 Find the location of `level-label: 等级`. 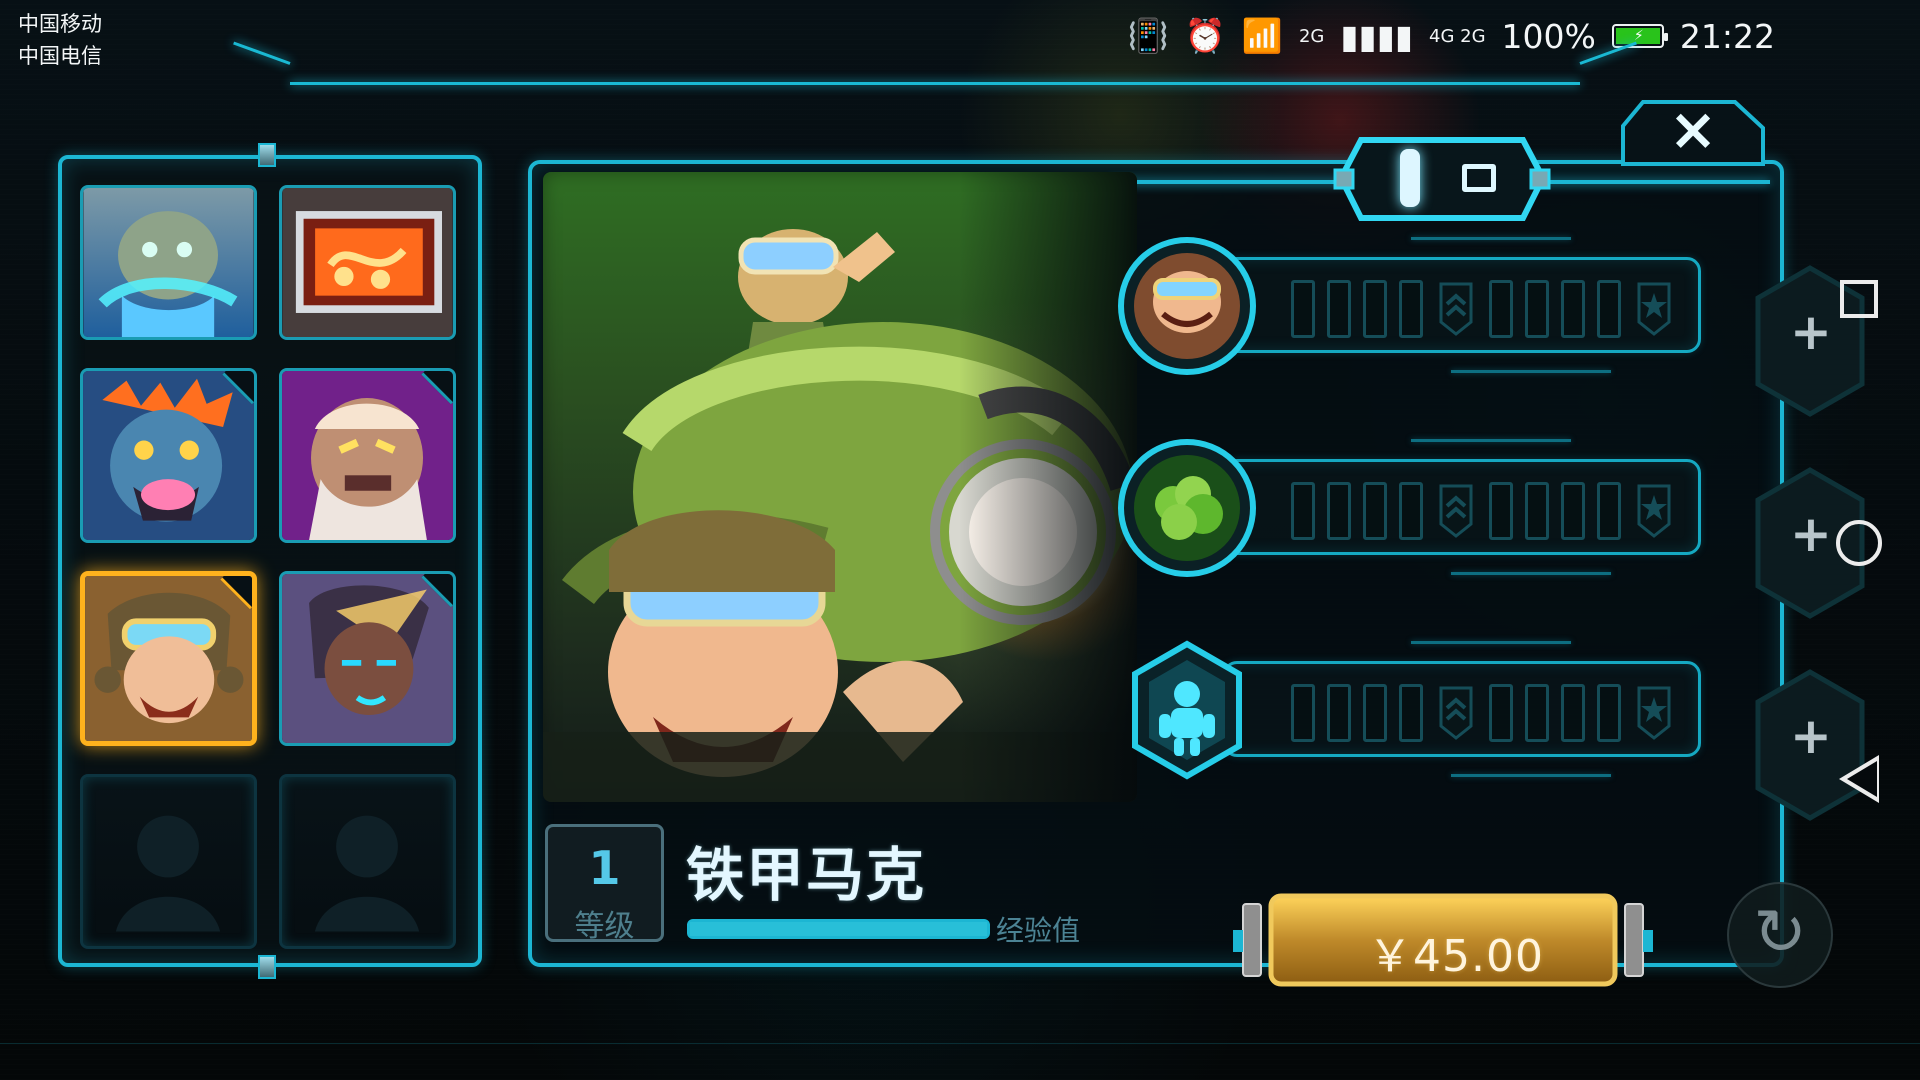

level-label: 等级 is located at coordinates (604, 926).